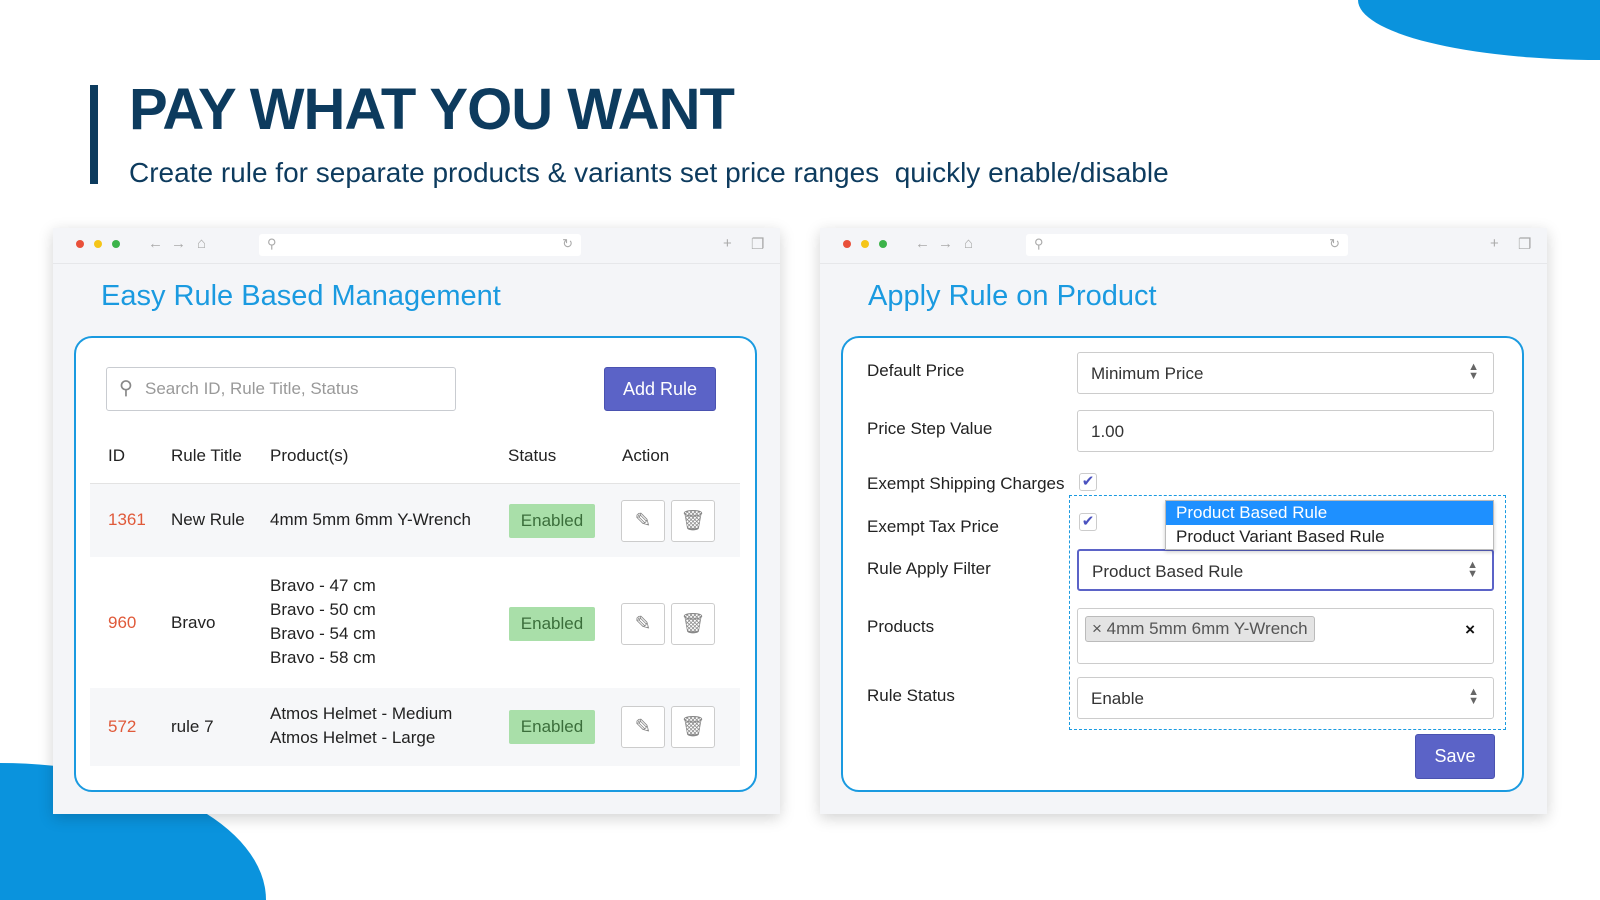 The height and width of the screenshot is (900, 1600). Describe the element at coordinates (930, 428) in the screenshot. I see `price-step-label: Price Step Value` at that location.